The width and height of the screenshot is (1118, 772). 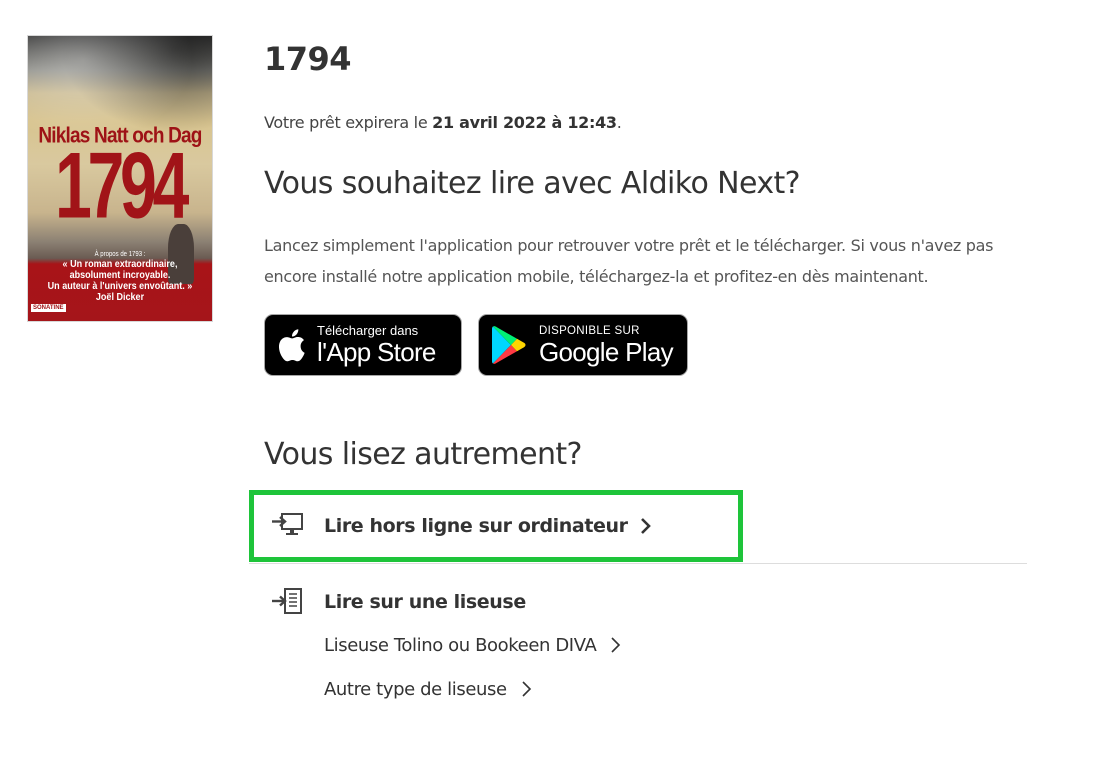 I want to click on apple-icon, so click(x=291, y=345).